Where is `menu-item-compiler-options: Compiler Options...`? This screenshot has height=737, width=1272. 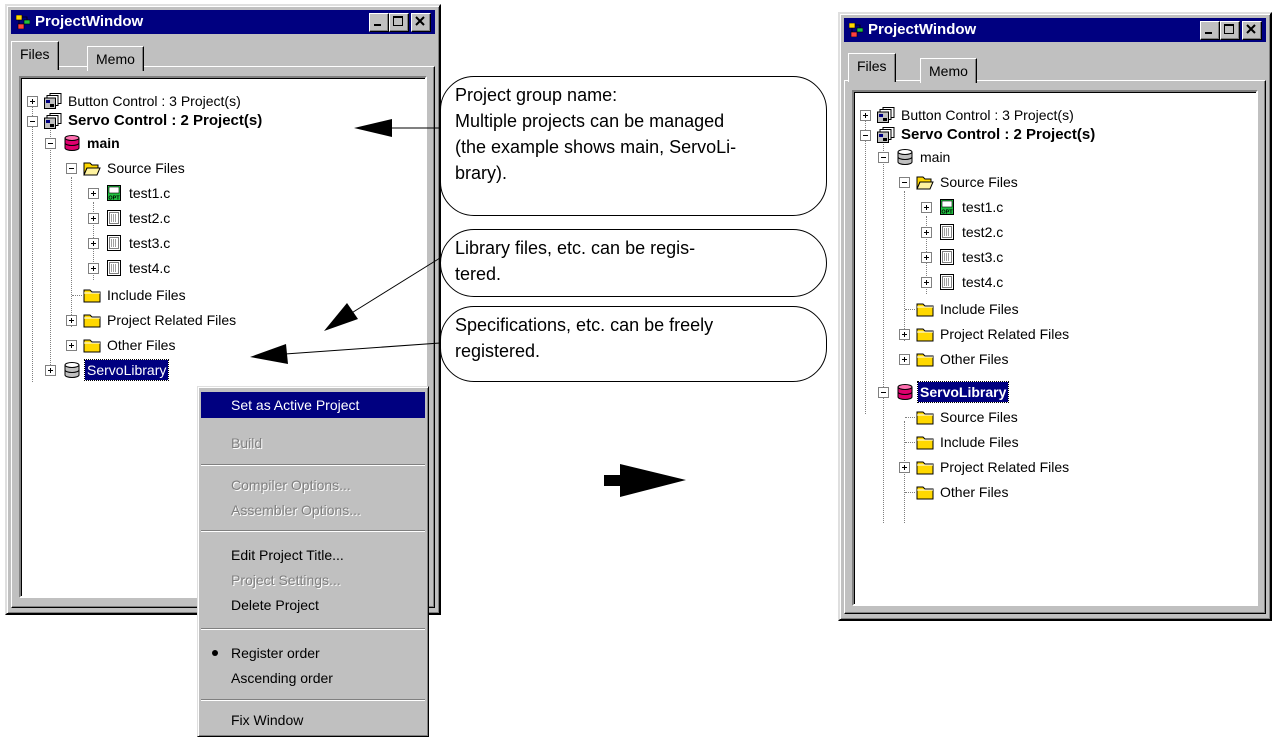
menu-item-compiler-options: Compiler Options... is located at coordinates (313, 485).